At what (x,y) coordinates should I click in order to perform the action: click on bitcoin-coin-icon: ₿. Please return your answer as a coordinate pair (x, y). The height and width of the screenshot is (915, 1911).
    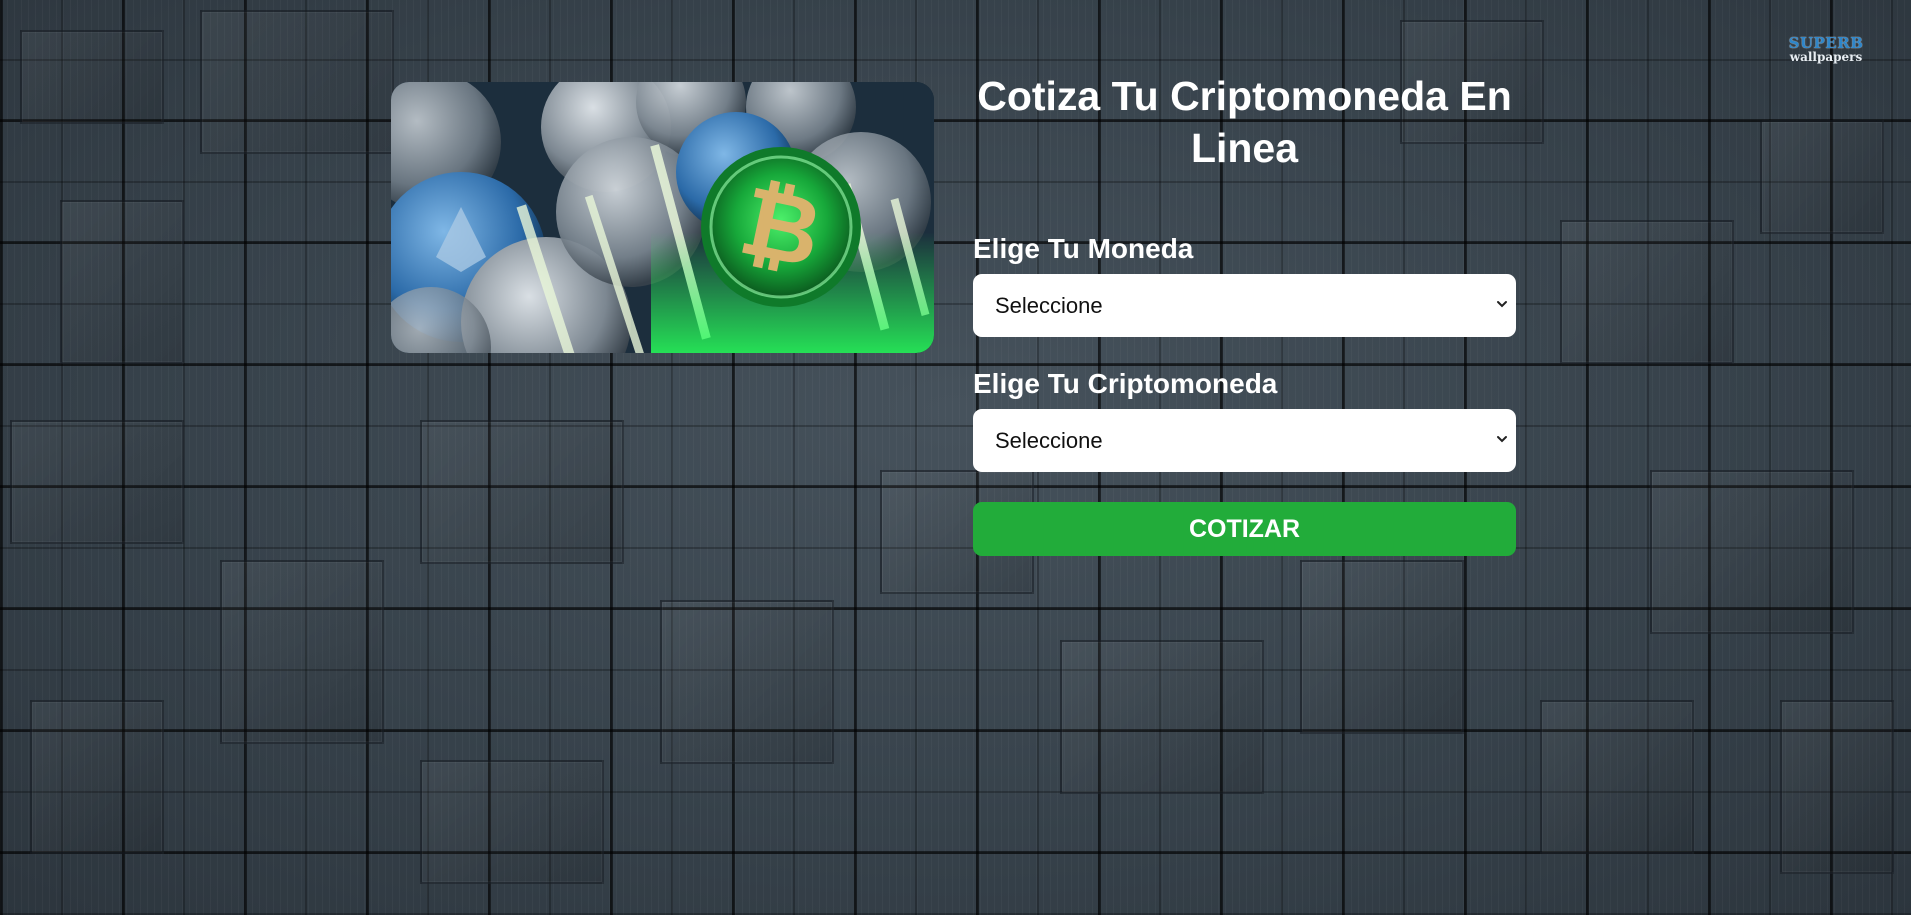
    Looking at the image, I should click on (662, 217).